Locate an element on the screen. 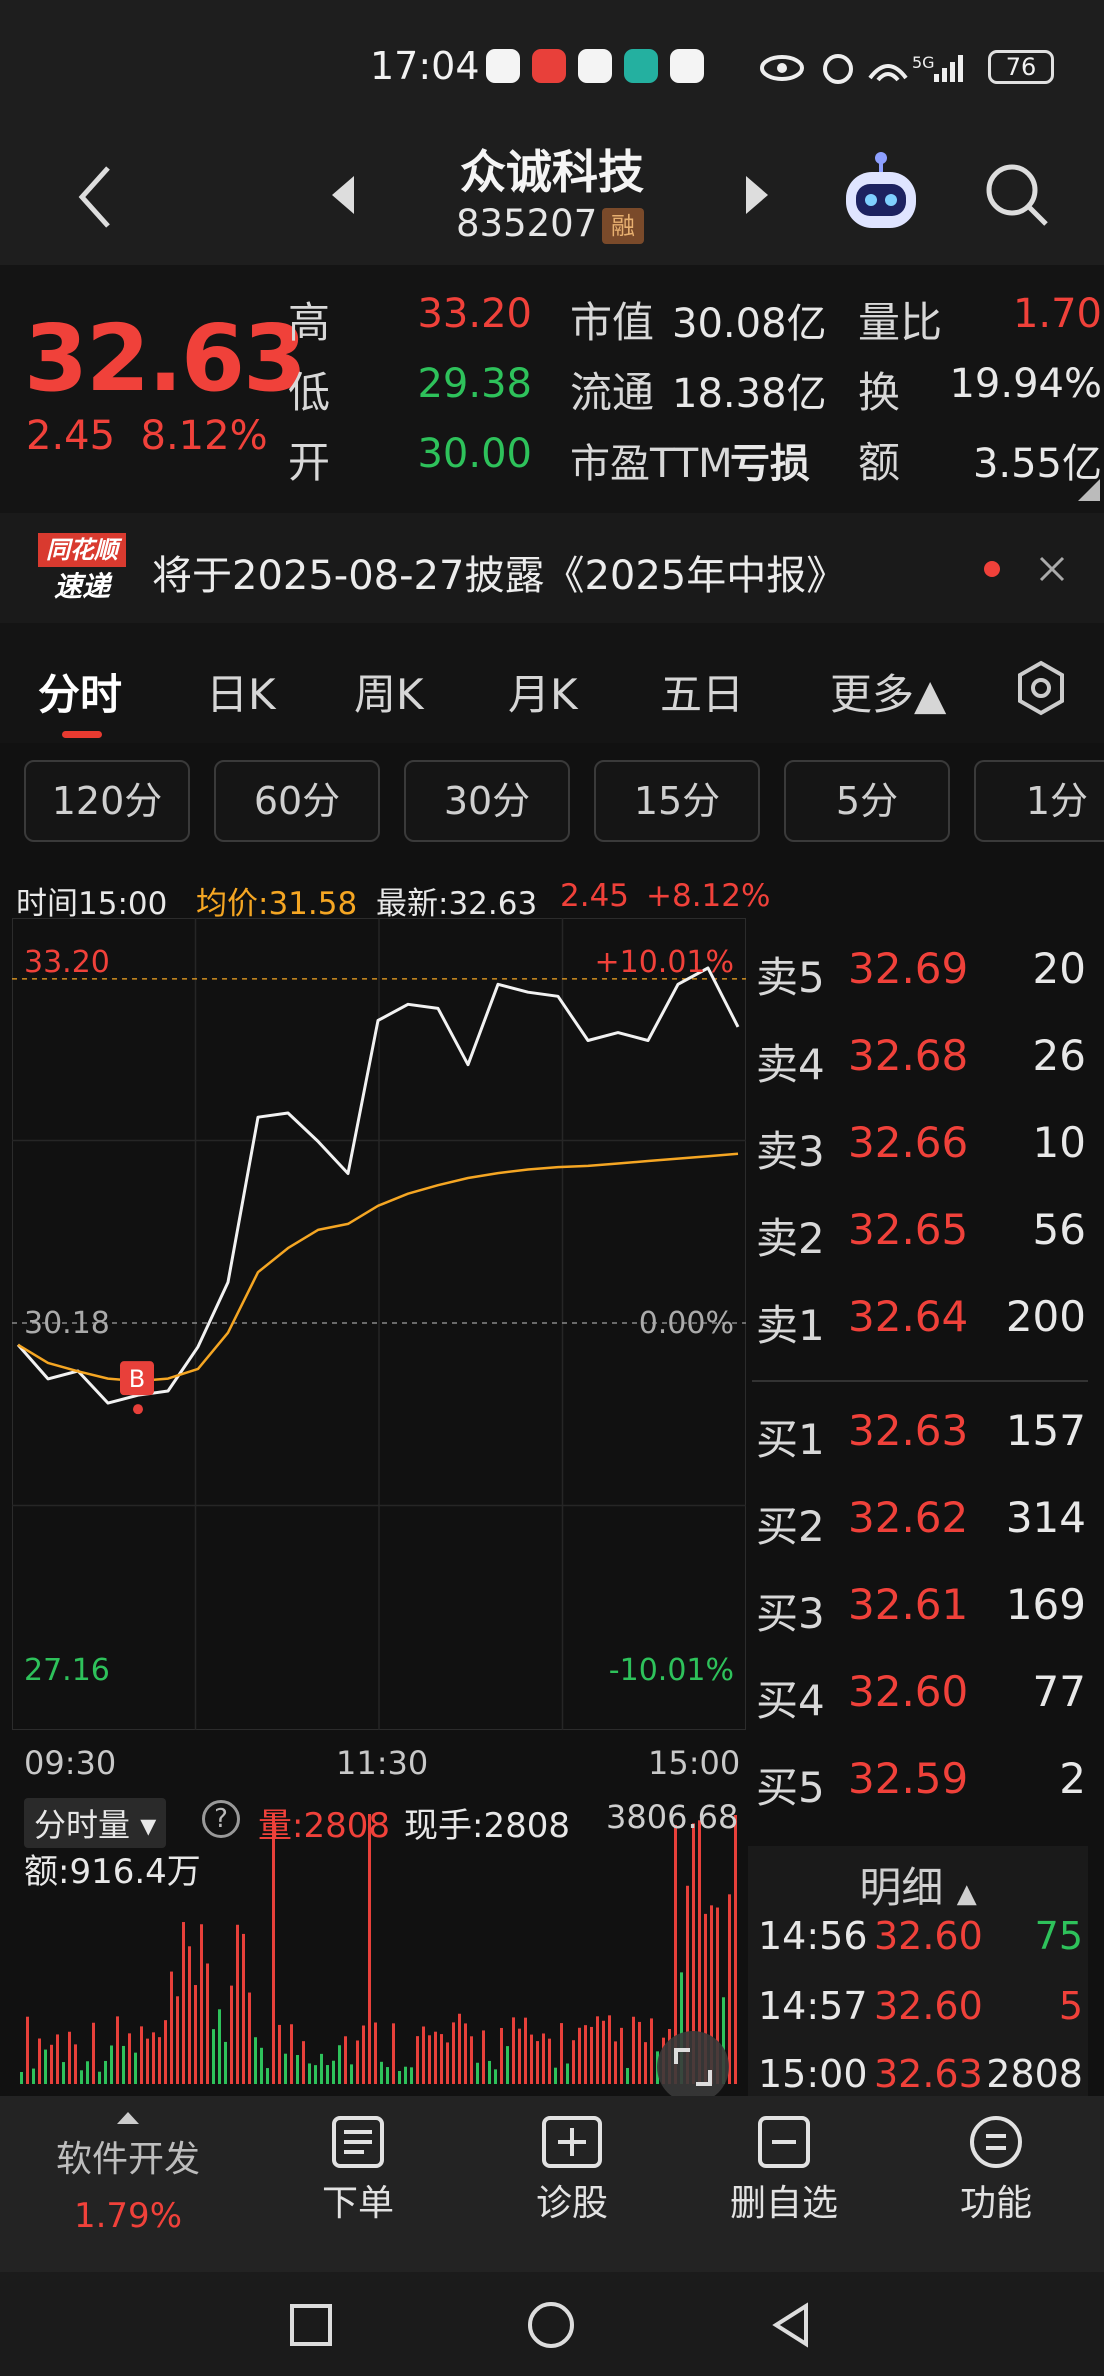 The height and width of the screenshot is (2376, 1104). status-time: 17:04 is located at coordinates (425, 66).